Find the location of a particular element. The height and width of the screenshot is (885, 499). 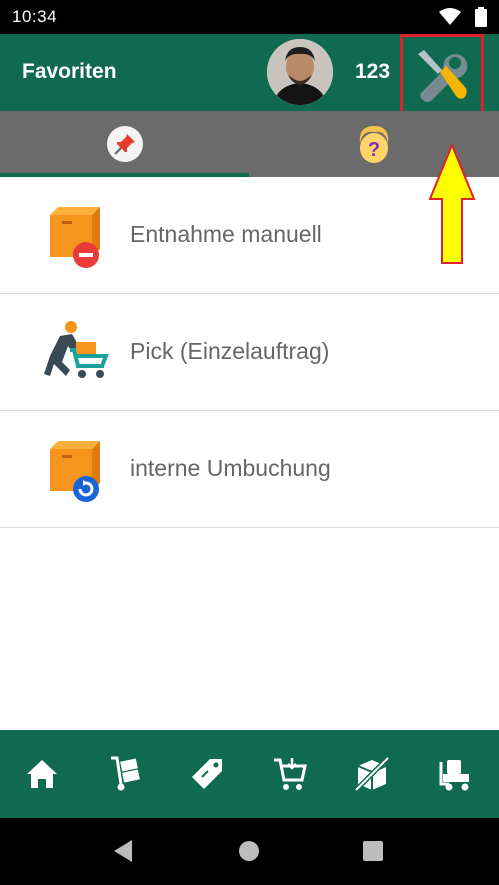

tag-icon is located at coordinates (207, 774).